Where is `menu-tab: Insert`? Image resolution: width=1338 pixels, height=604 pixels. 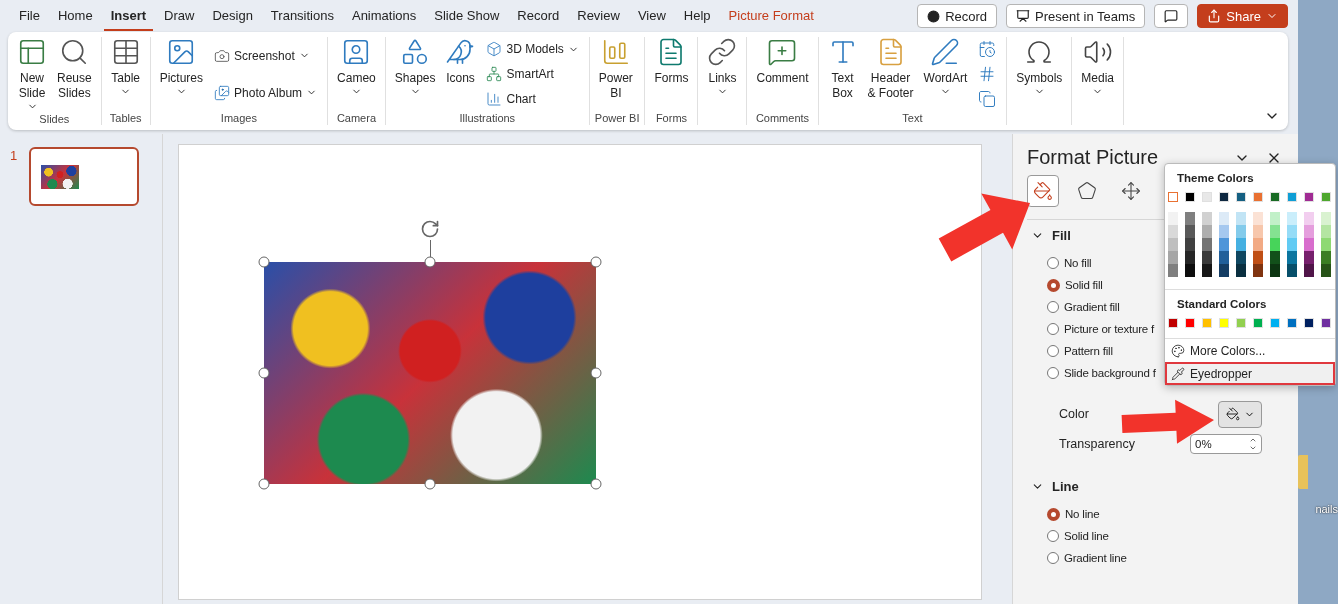
menu-tab: Insert is located at coordinates (128, 16).